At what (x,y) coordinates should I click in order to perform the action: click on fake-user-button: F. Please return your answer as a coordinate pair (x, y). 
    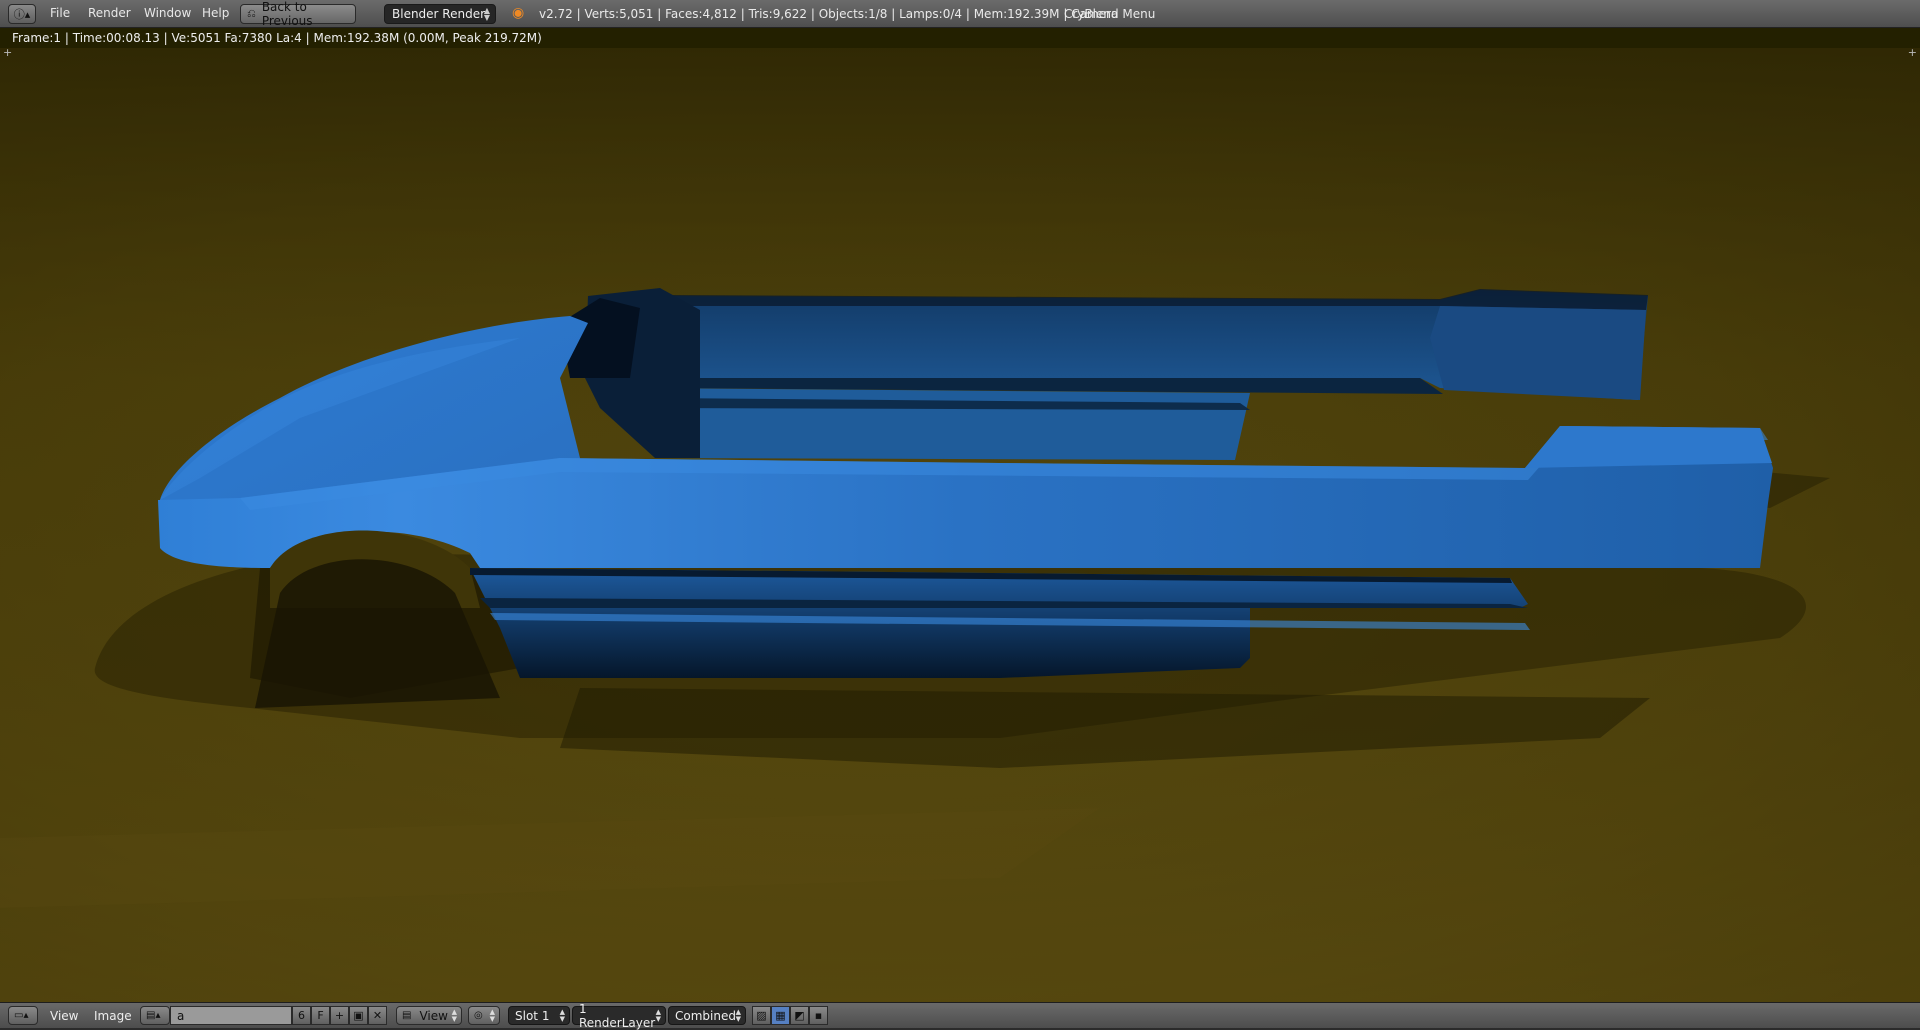
    Looking at the image, I should click on (320, 1015).